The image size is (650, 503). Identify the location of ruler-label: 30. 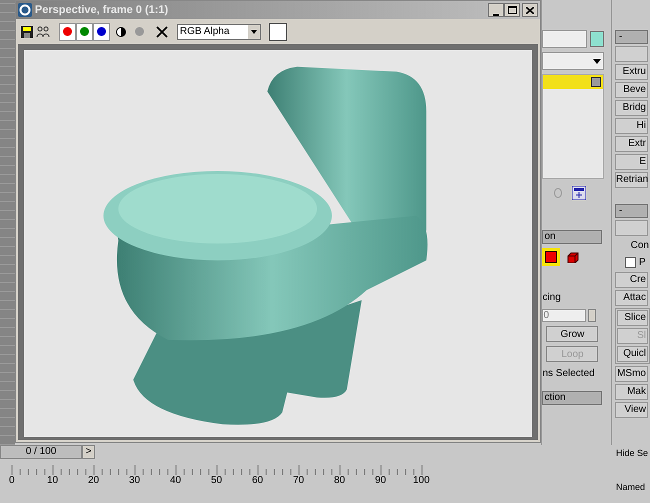
(134, 481).